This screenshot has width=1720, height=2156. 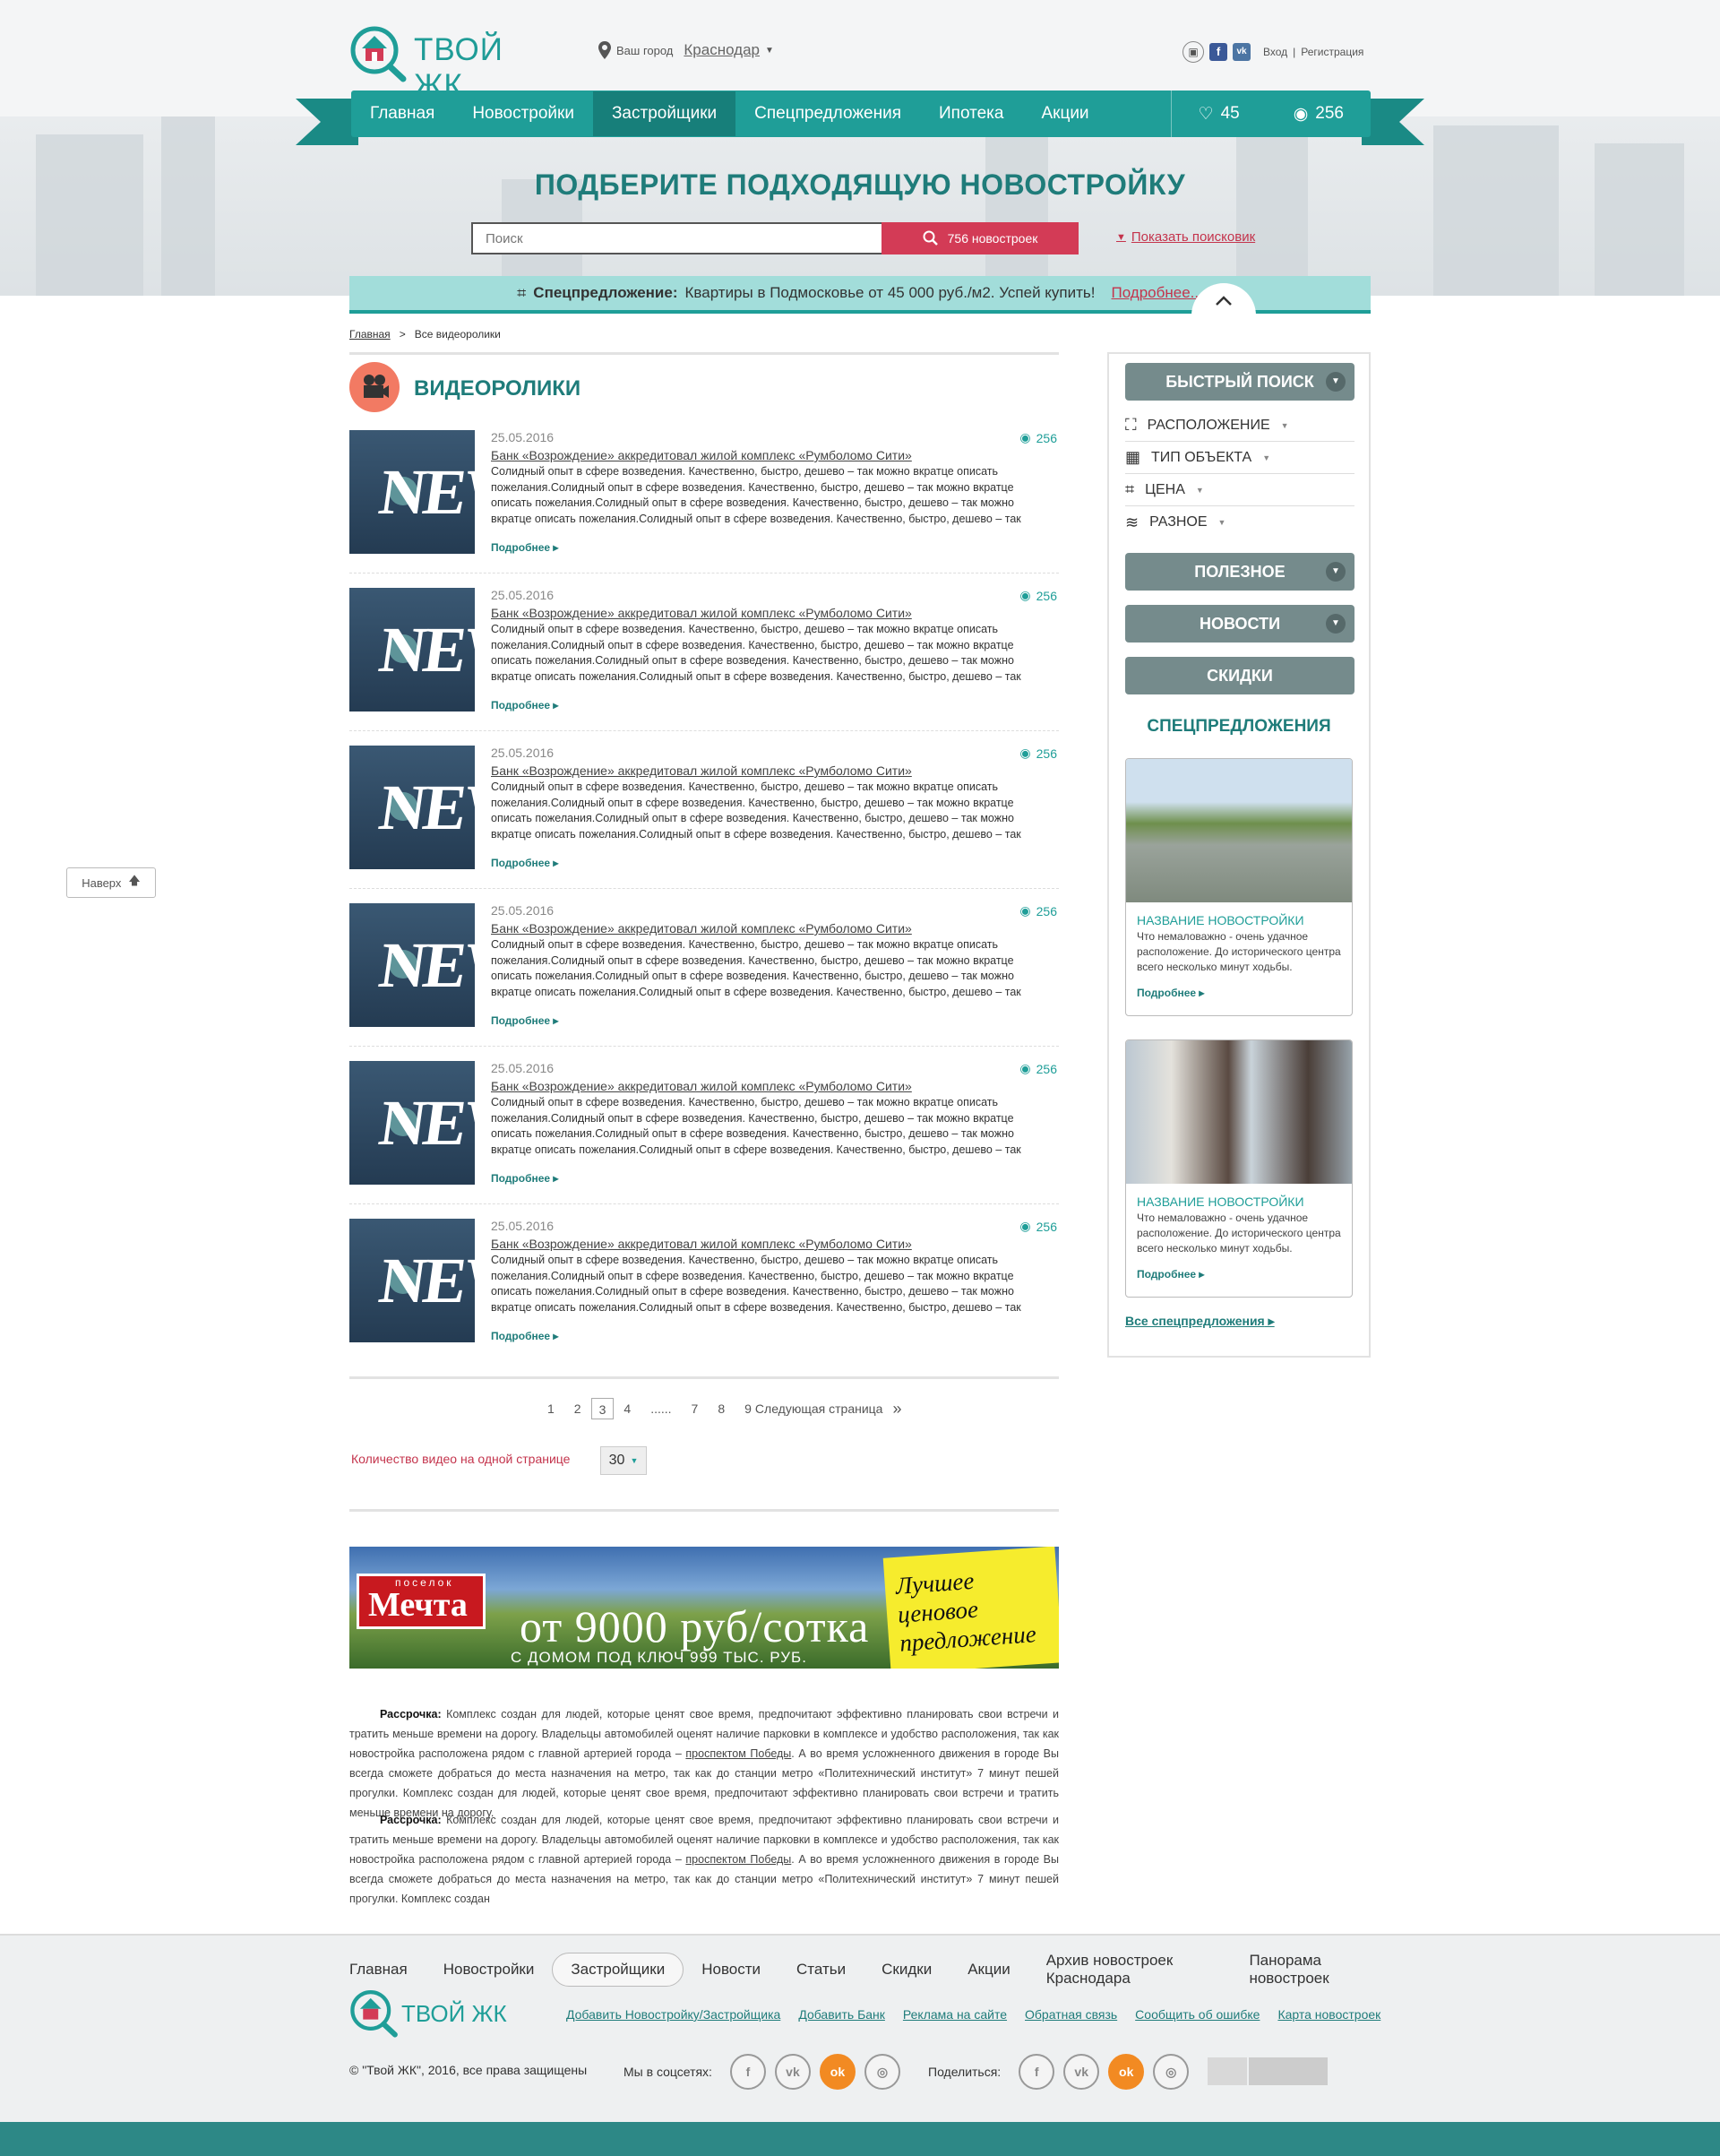 I want to click on nav-item-mortgage: Ипотека, so click(x=971, y=113).